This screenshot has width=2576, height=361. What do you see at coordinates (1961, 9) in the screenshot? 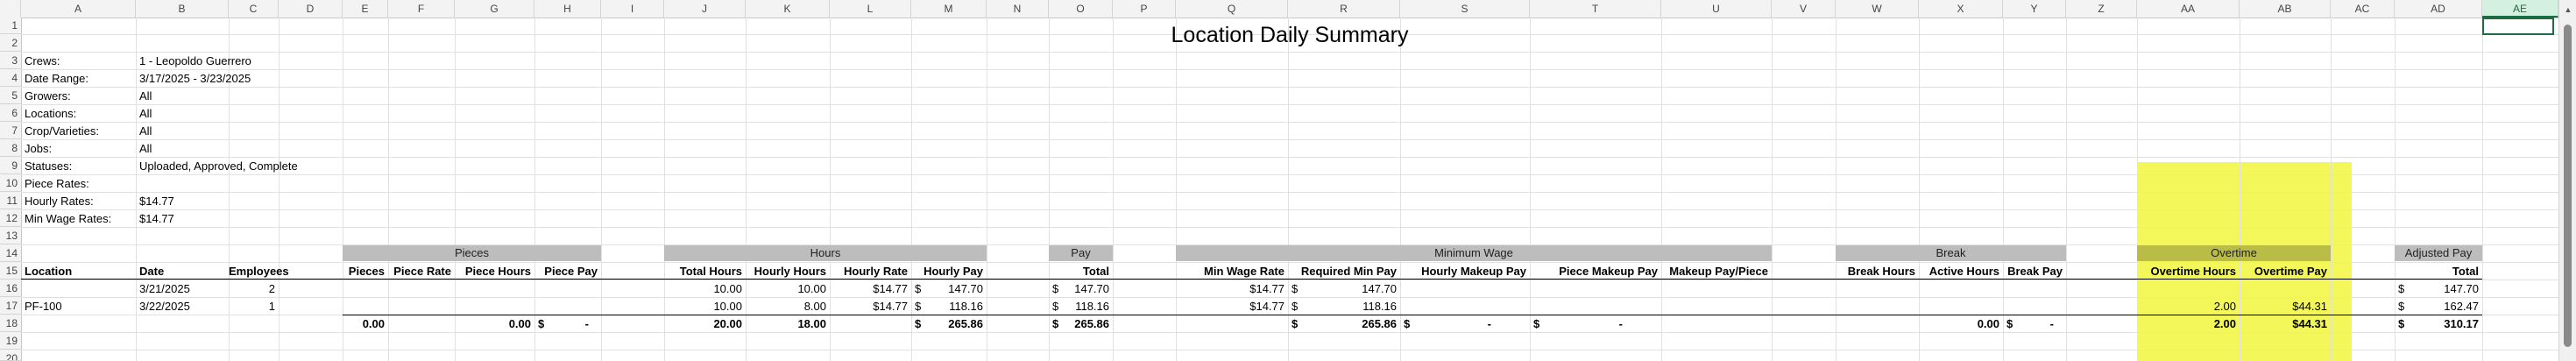
I see `column-header-x: X` at bounding box center [1961, 9].